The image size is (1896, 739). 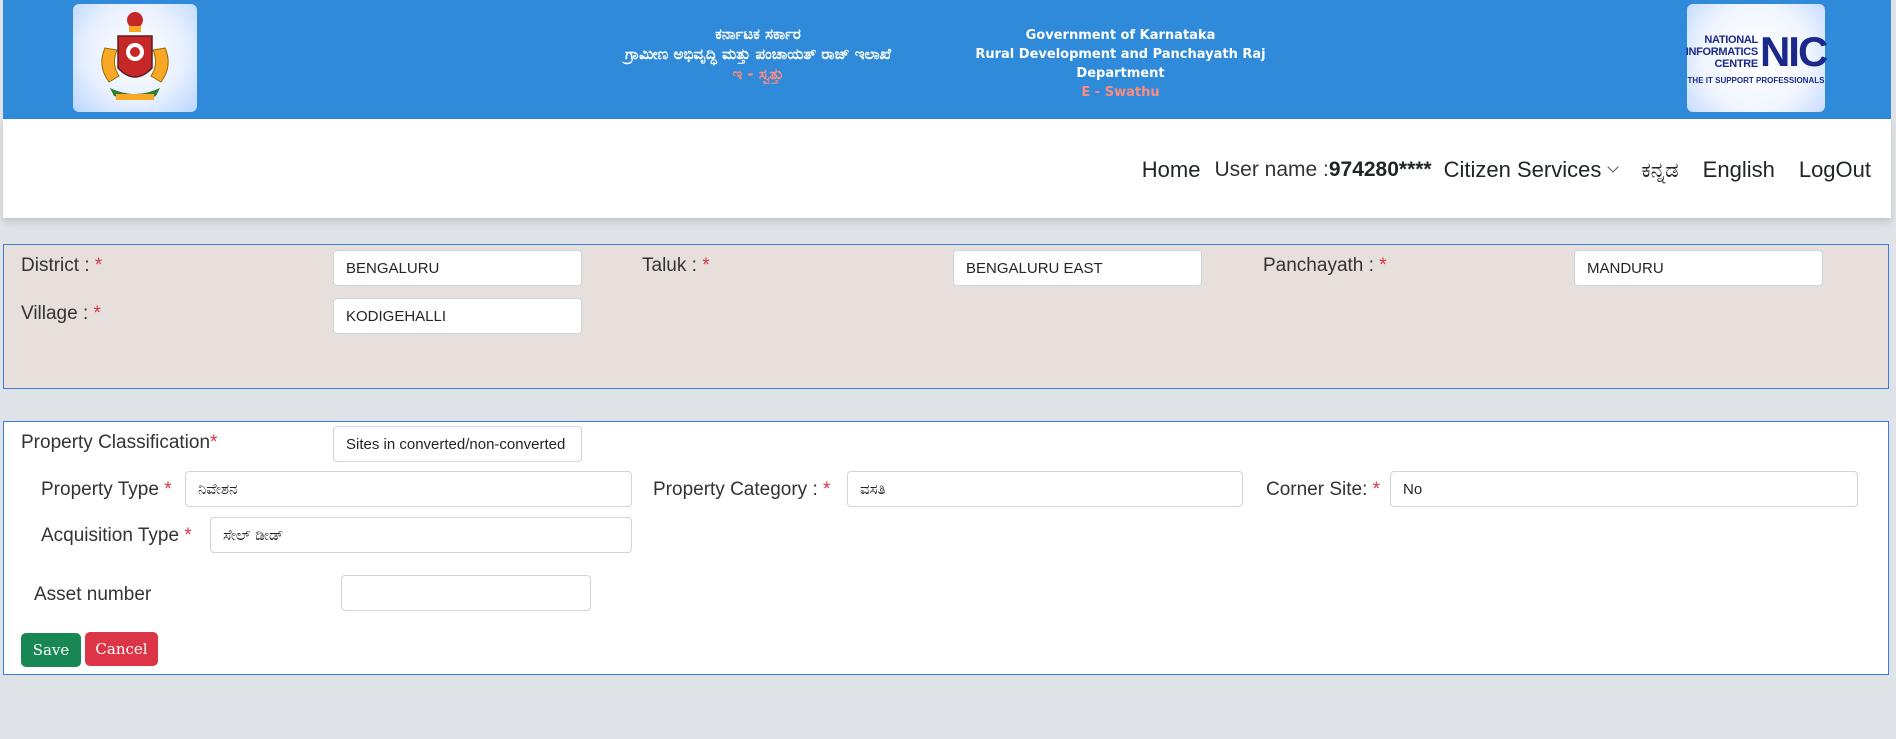 I want to click on panchayath-field: MANDURU, so click(x=1698, y=268).